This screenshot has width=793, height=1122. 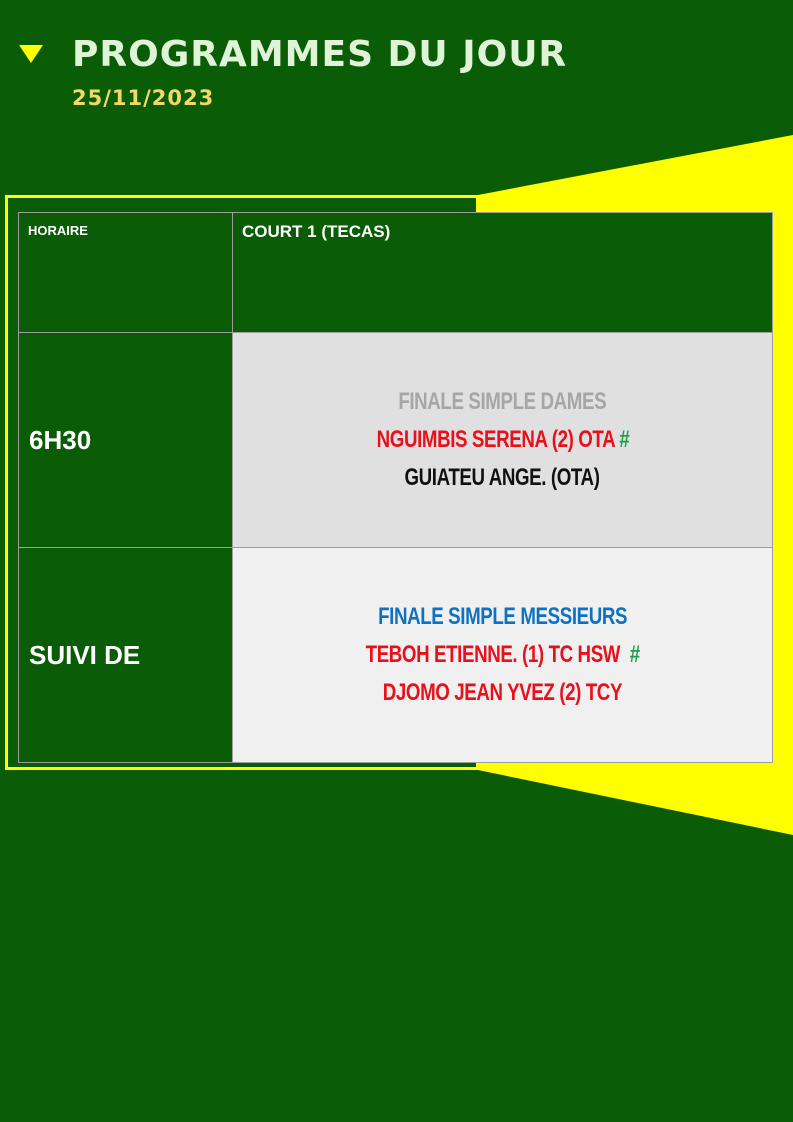 I want to click on player-2: GUIATEU ANGE. (OTA), so click(x=502, y=477).